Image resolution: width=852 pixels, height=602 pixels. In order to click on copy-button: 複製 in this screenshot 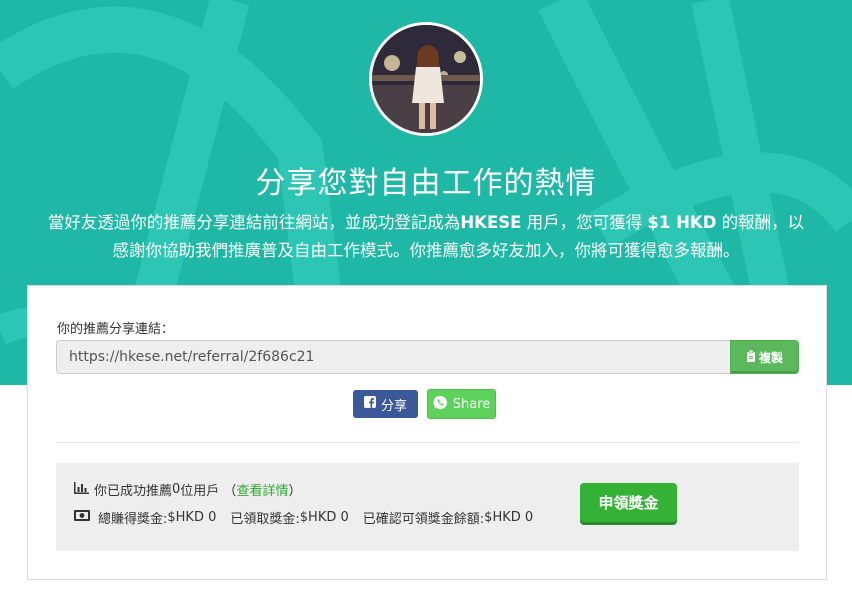, I will do `click(764, 357)`.